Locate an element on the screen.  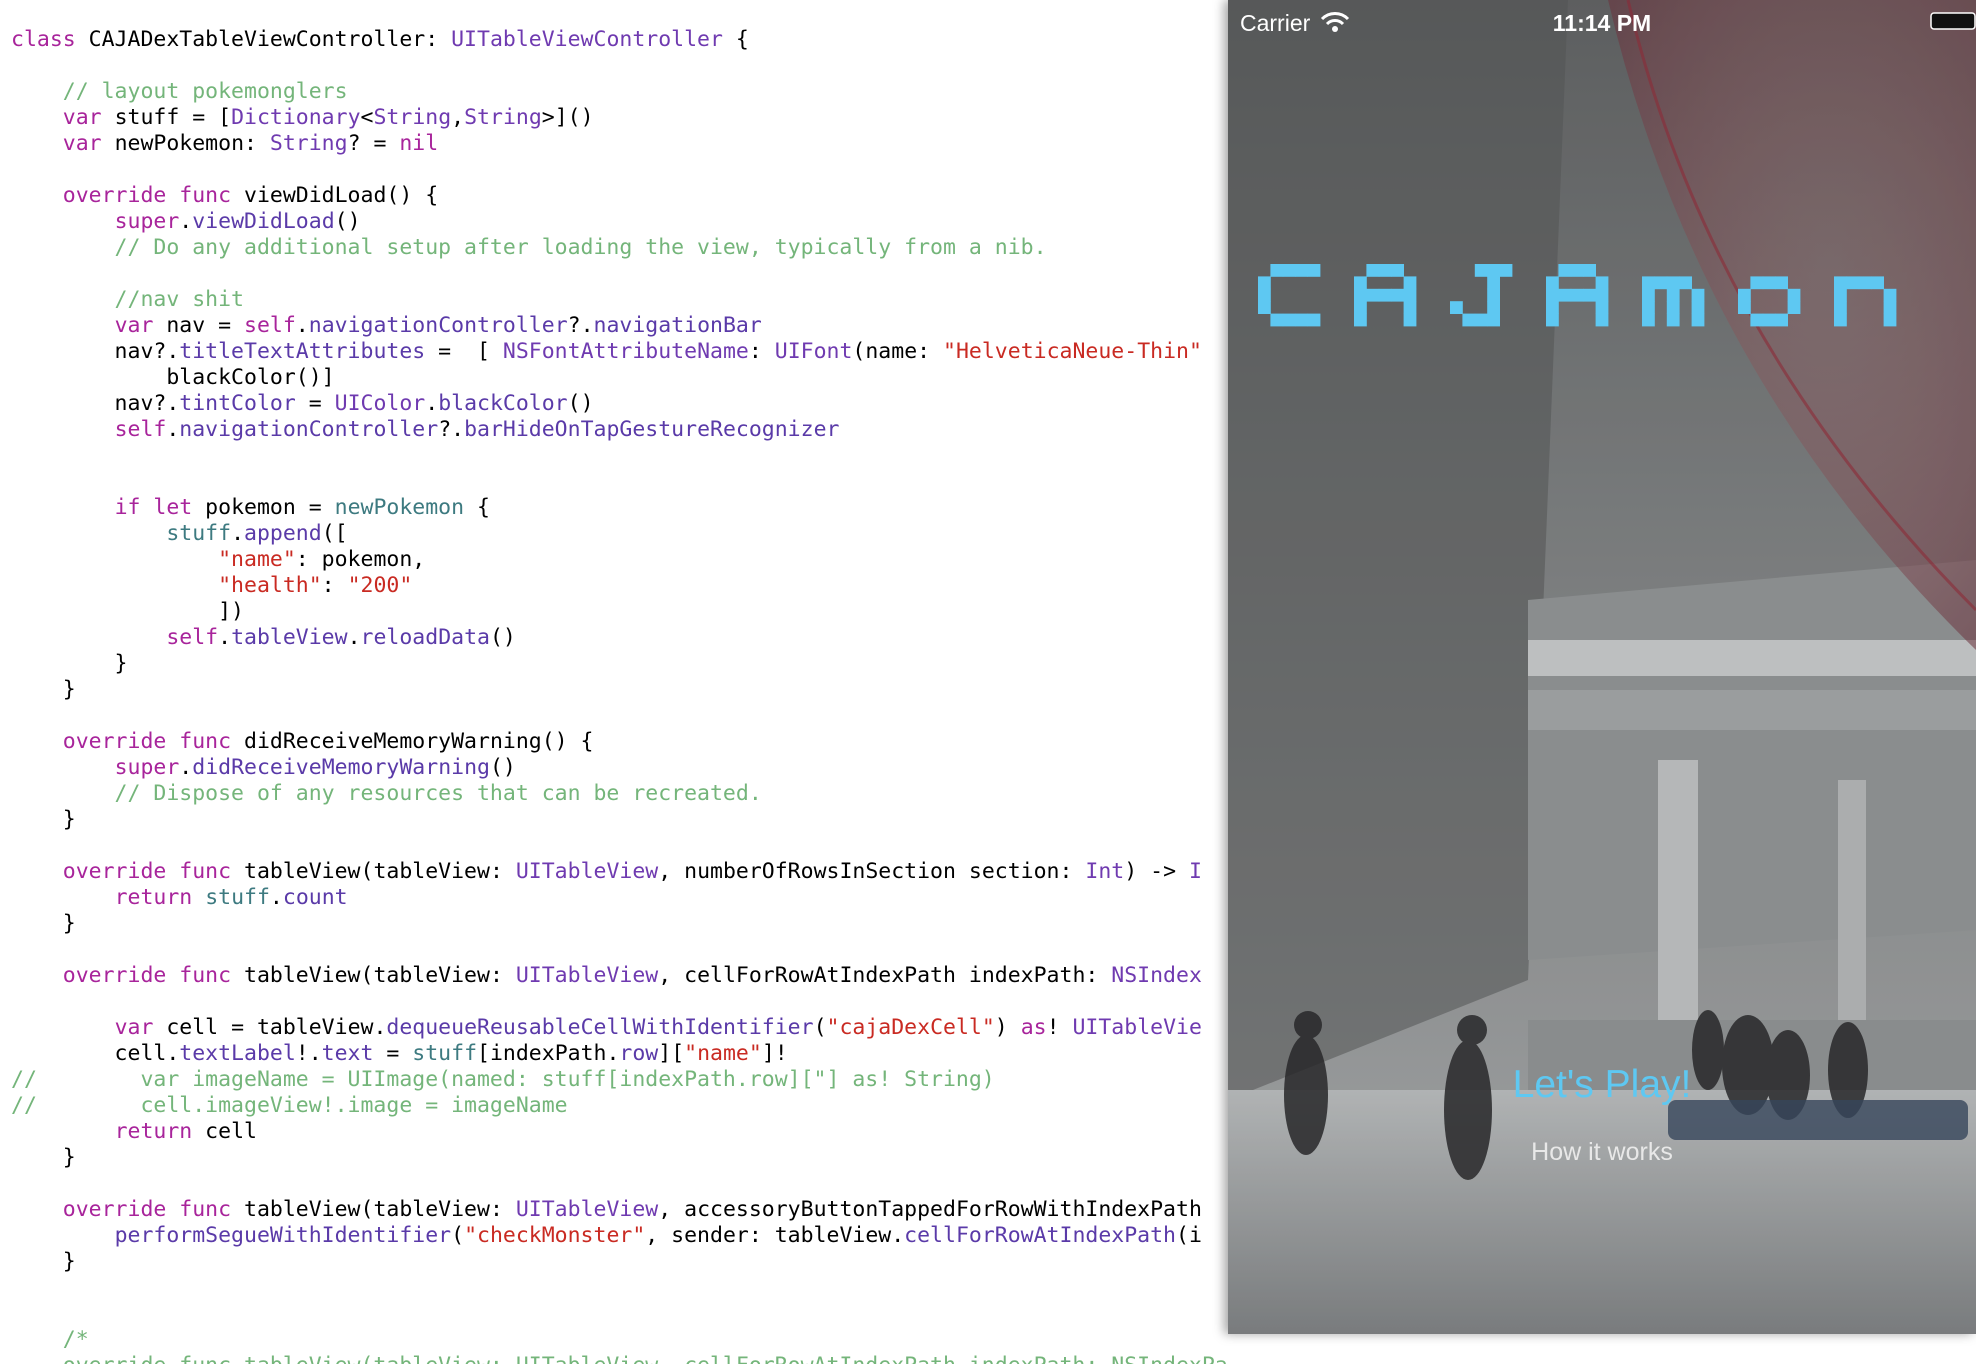
code-token: self is located at coordinates (192, 637).